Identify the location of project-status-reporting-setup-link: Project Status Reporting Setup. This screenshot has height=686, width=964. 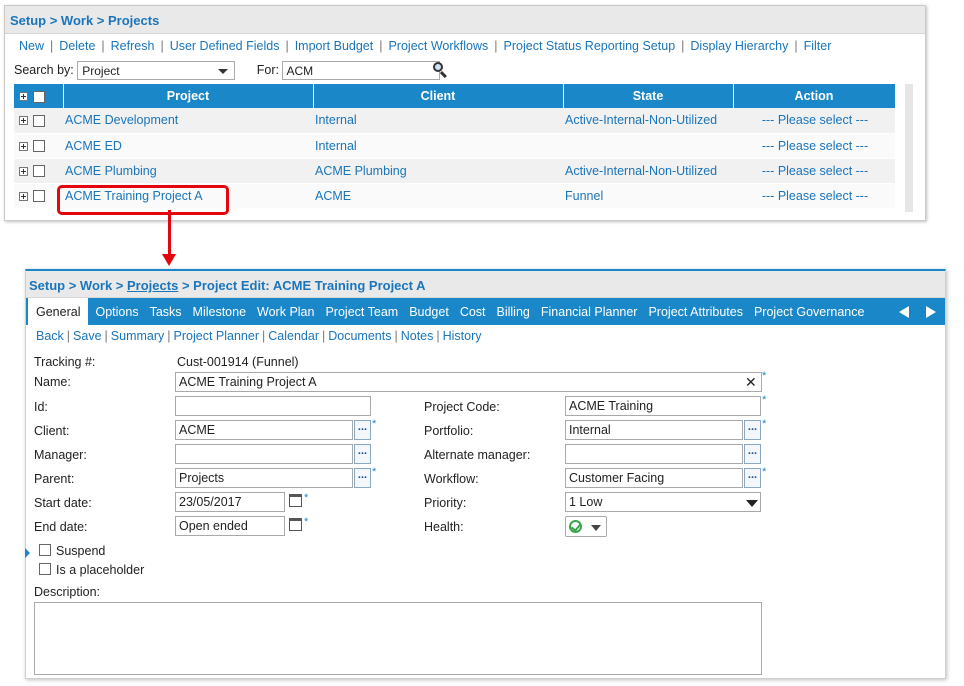
(590, 46).